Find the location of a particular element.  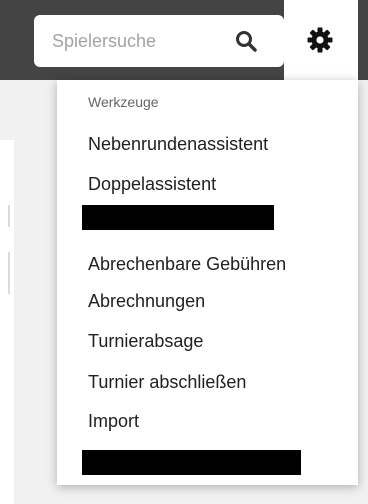

menu-item-turnierabsage: Turnierabsage is located at coordinates (145, 341).